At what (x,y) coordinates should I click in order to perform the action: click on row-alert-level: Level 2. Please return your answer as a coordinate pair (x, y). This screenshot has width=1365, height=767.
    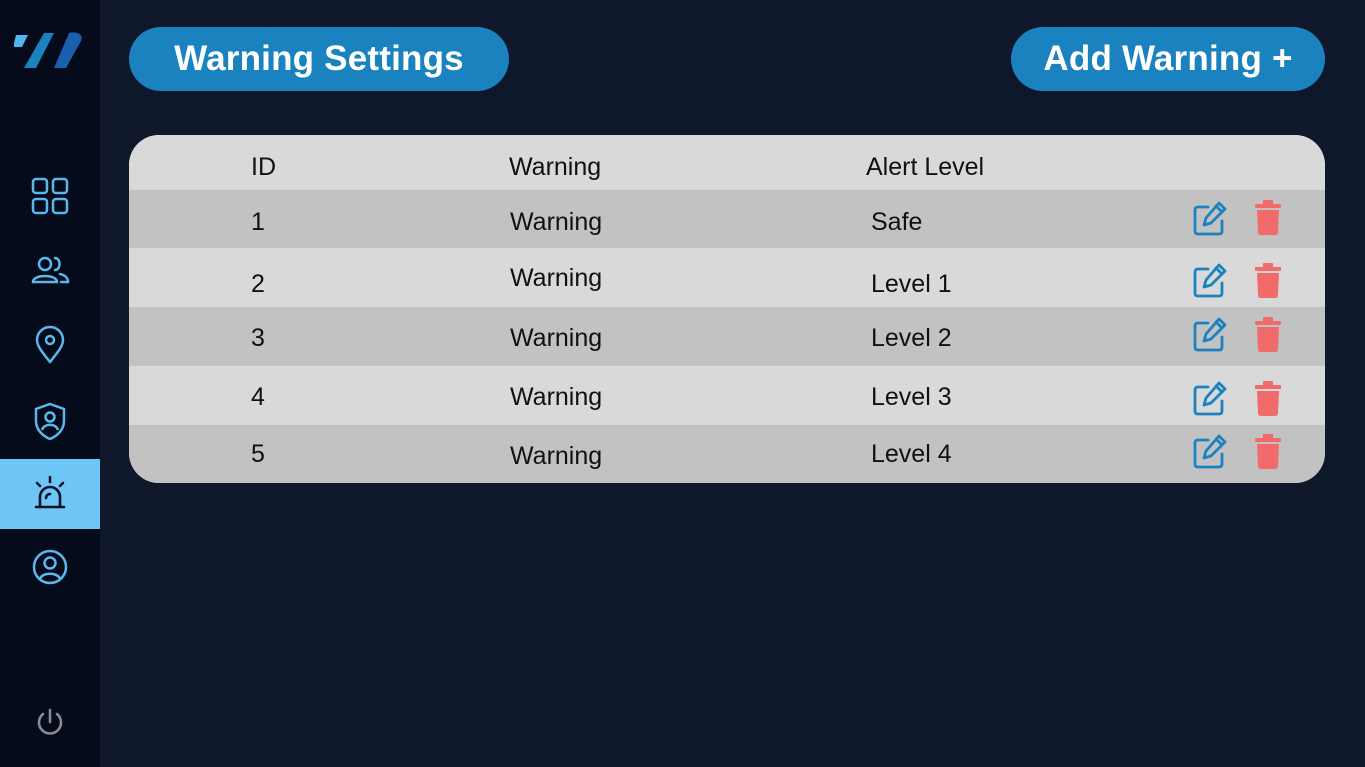
    Looking at the image, I should click on (911, 338).